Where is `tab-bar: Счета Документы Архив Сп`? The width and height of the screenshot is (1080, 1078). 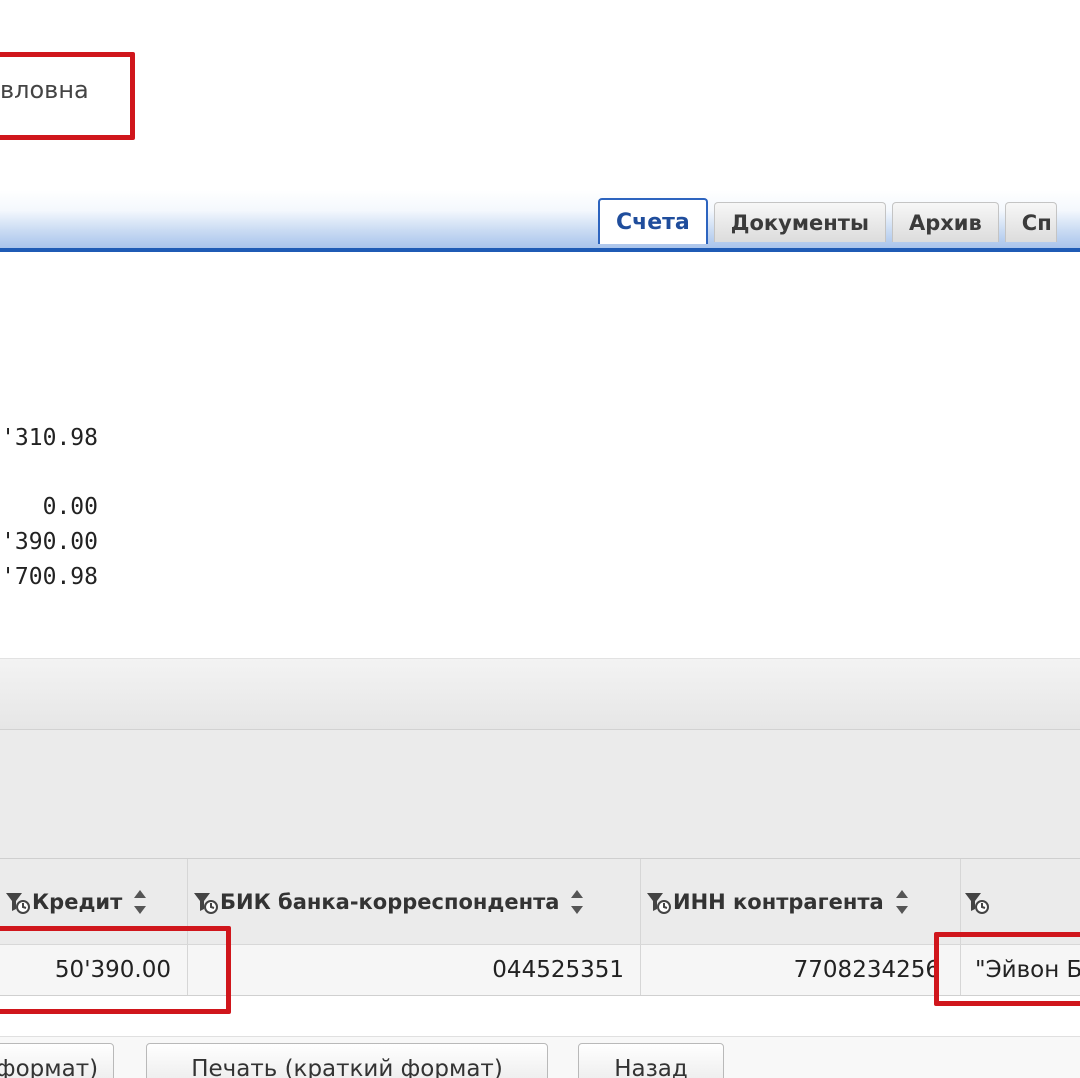 tab-bar: Счета Документы Архив Сп is located at coordinates (540, 221).